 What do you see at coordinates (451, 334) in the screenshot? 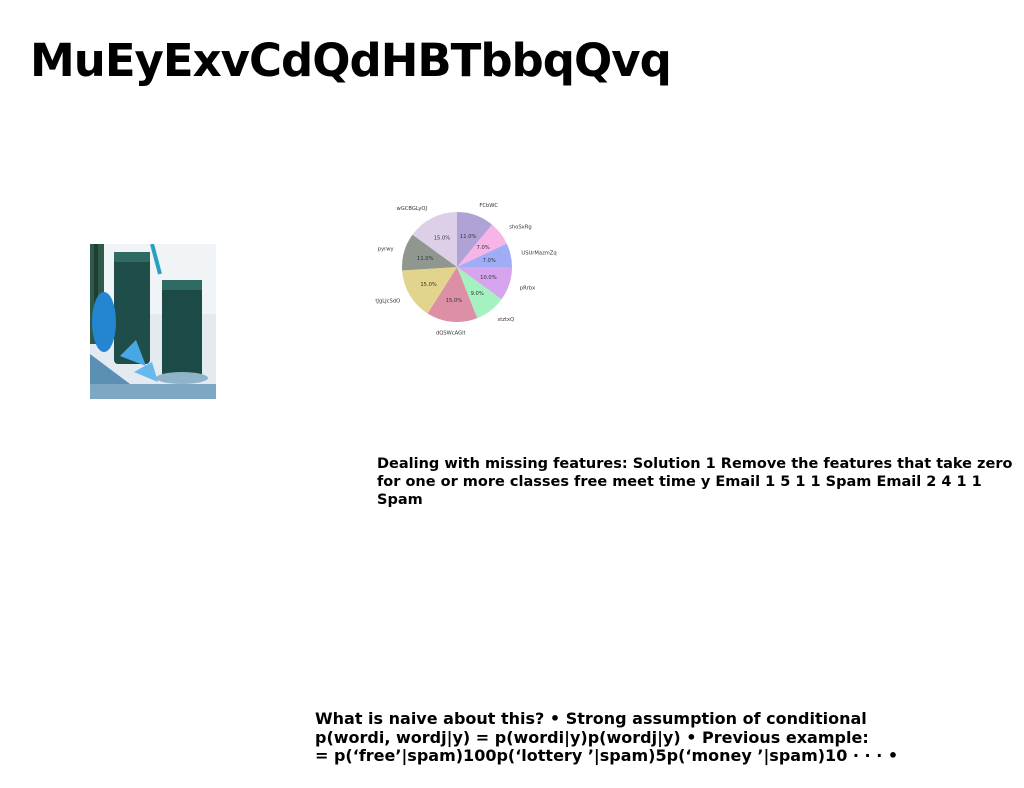
I see `pie-category-label: dQSWcAGlt` at bounding box center [451, 334].